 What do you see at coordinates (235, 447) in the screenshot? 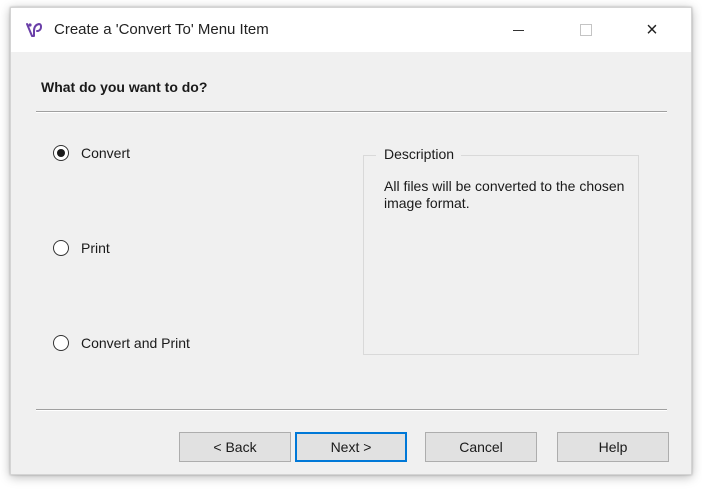
I see `back-button: < Back` at bounding box center [235, 447].